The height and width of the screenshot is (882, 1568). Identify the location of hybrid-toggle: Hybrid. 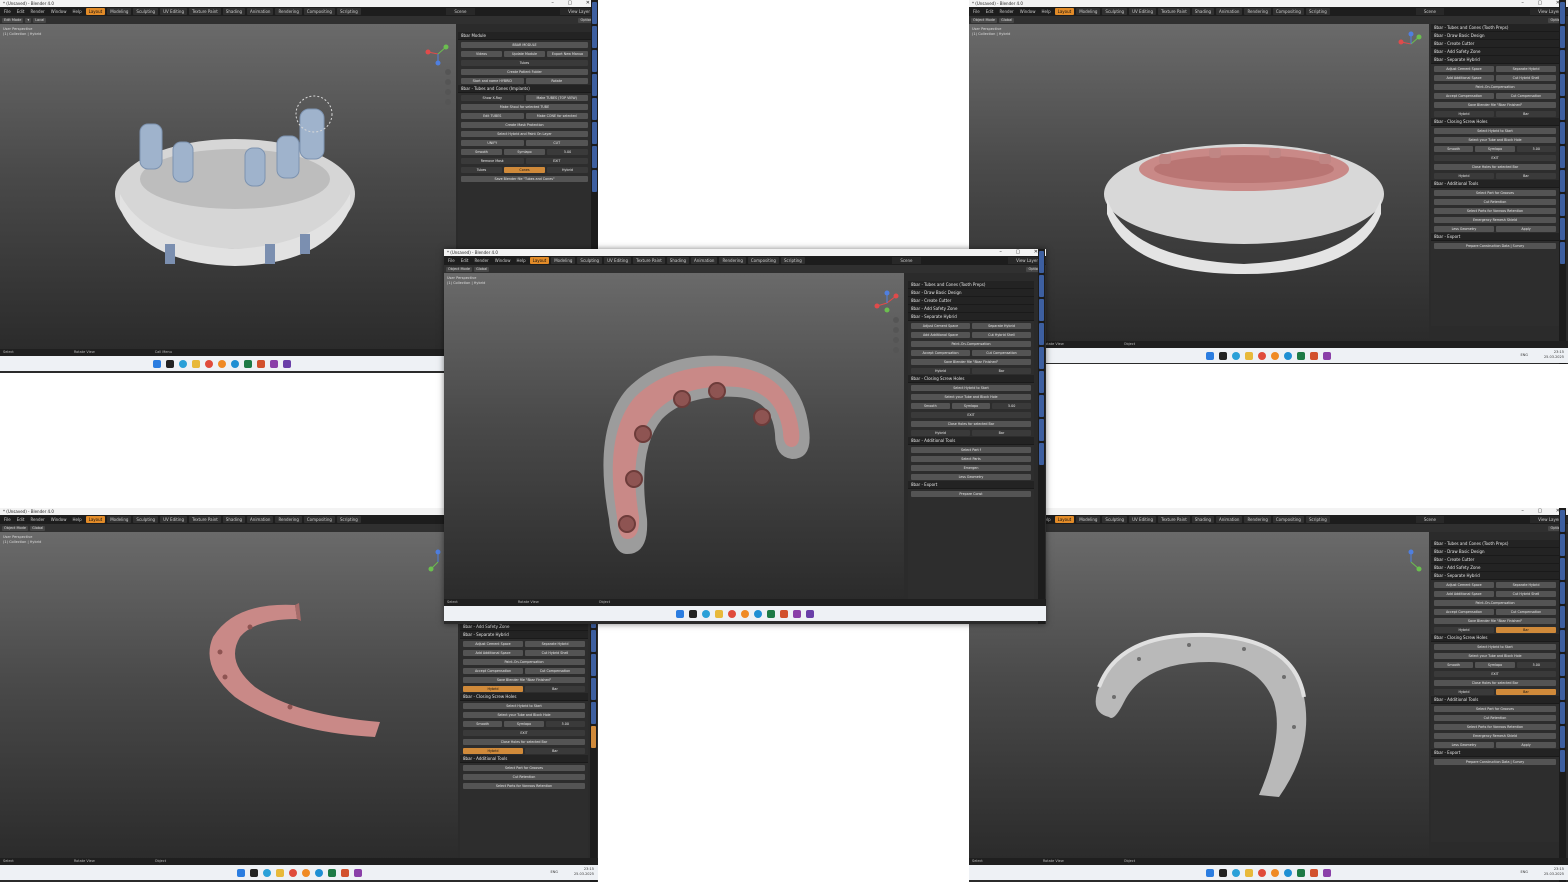
(1464, 629).